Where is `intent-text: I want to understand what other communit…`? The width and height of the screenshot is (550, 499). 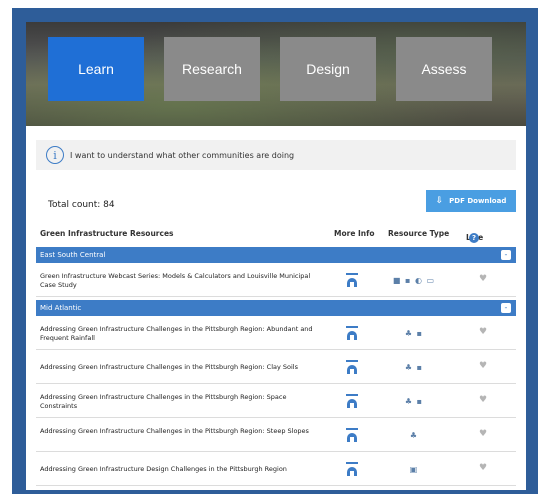 intent-text: I want to understand what other communit… is located at coordinates (182, 155).